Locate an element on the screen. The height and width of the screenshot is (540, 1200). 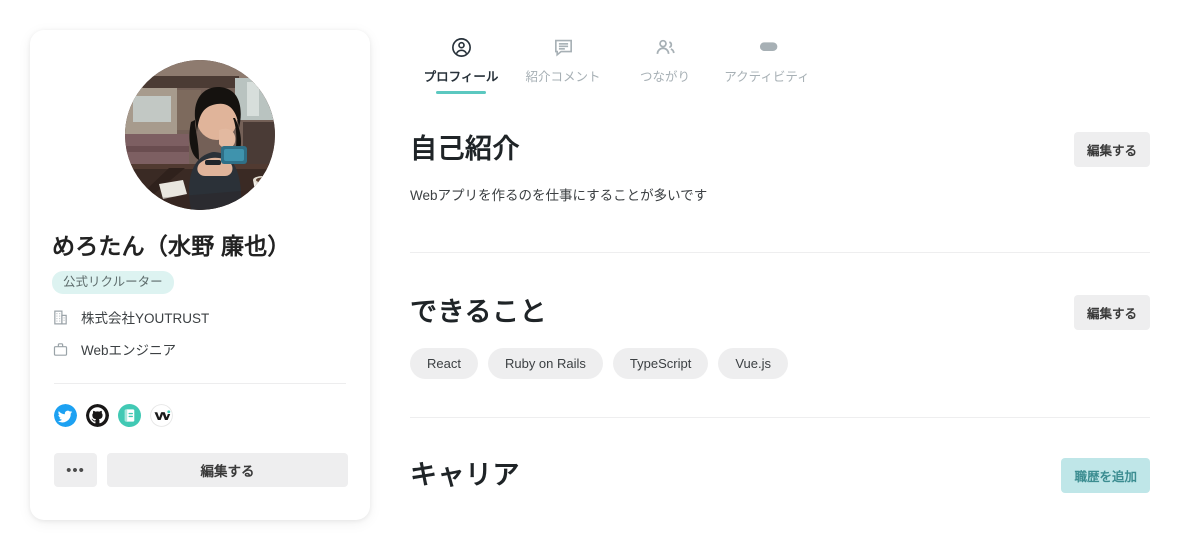
profile-role: Webエンジニア is located at coordinates (129, 351).